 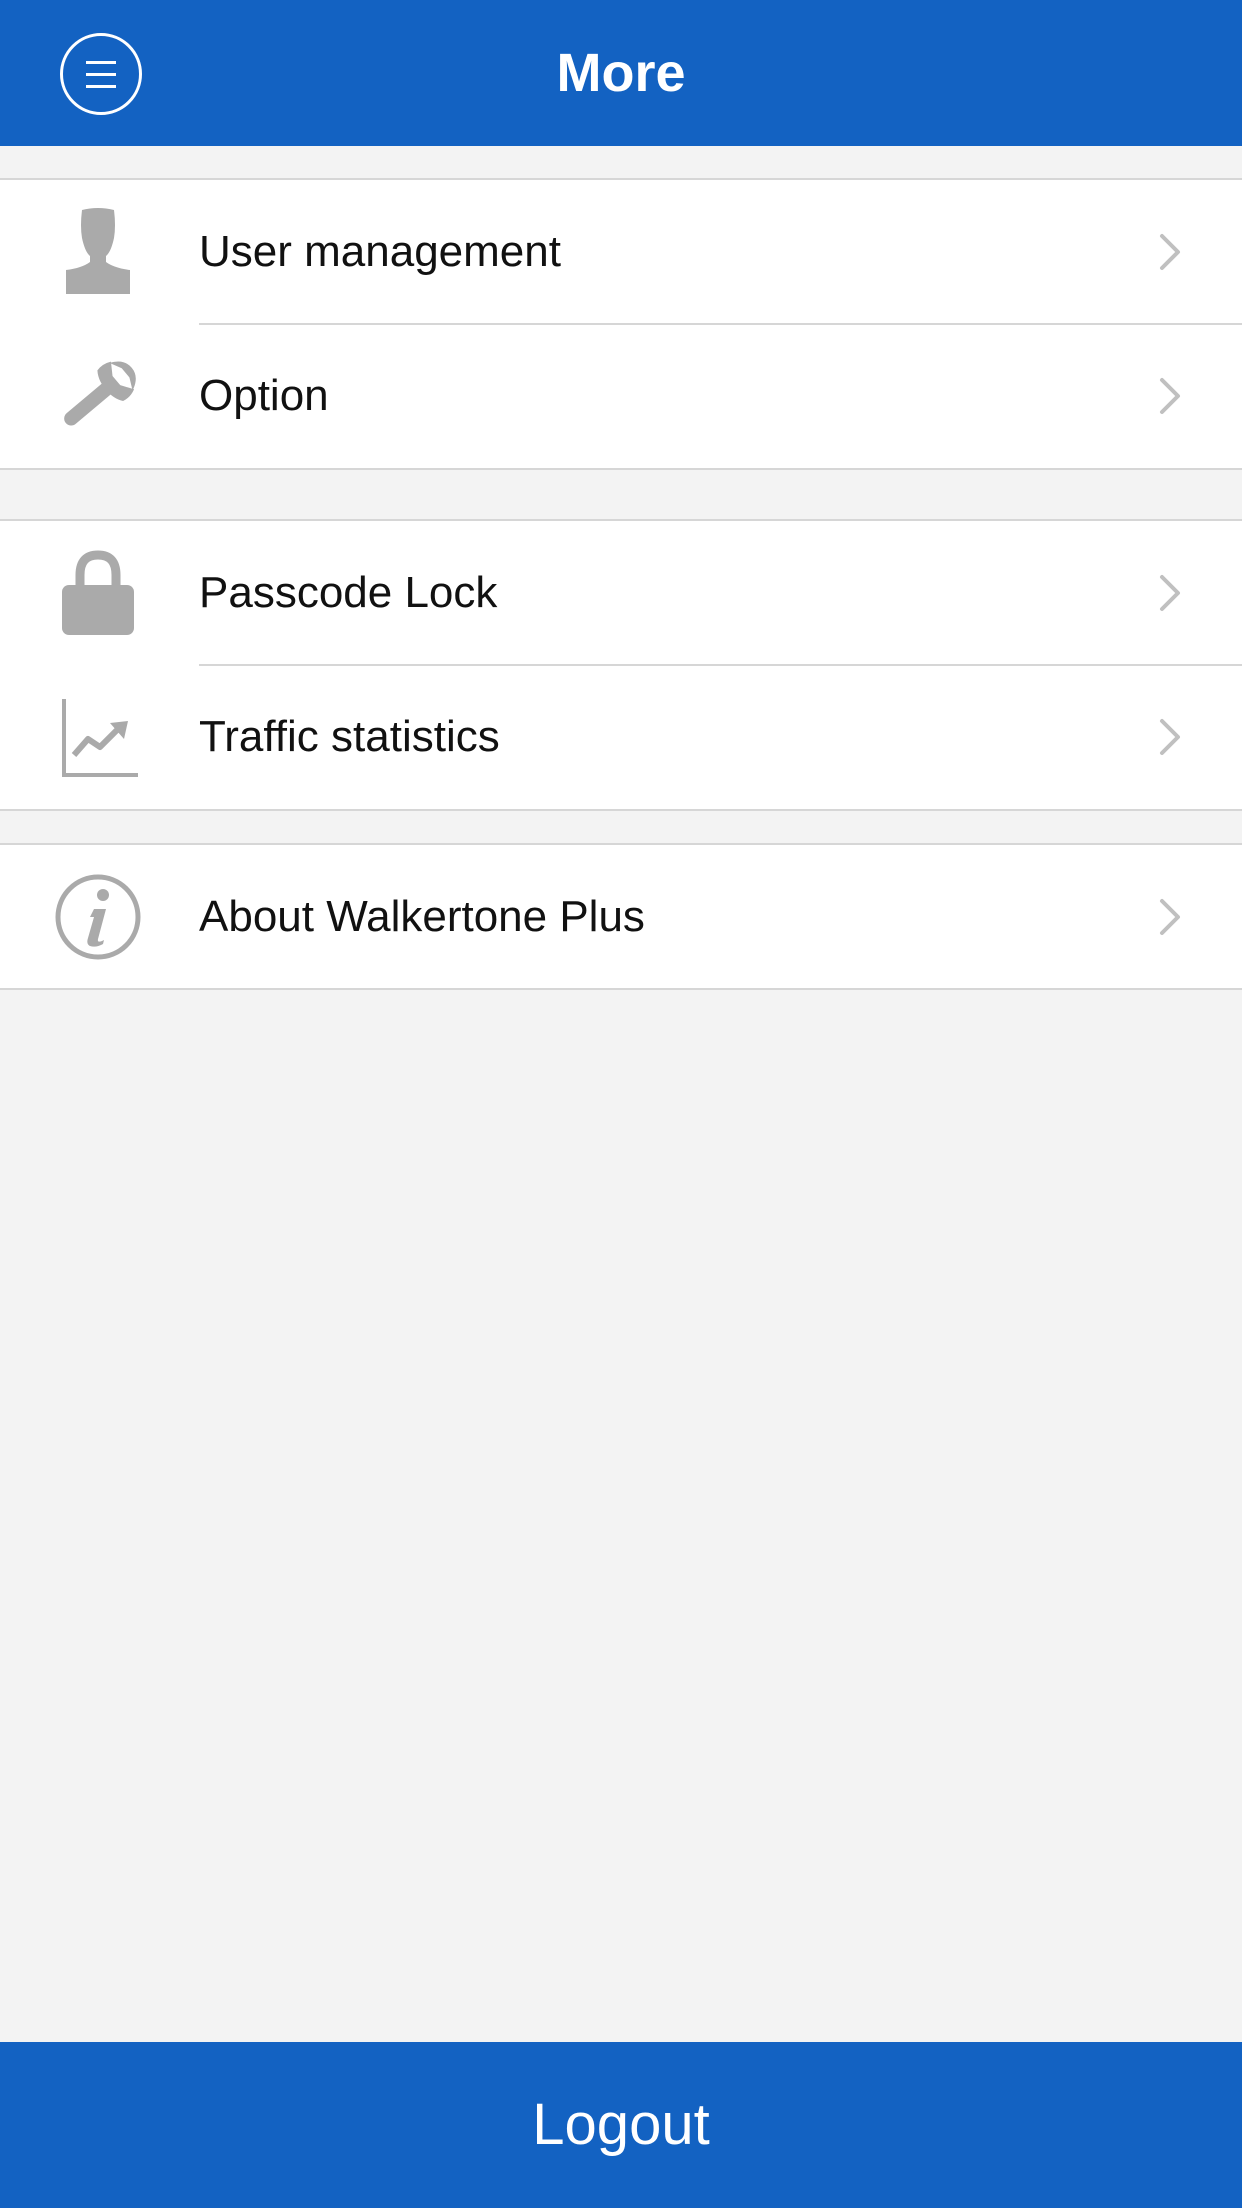 What do you see at coordinates (349, 736) in the screenshot?
I see `menu-row-label: Traffic statistics` at bounding box center [349, 736].